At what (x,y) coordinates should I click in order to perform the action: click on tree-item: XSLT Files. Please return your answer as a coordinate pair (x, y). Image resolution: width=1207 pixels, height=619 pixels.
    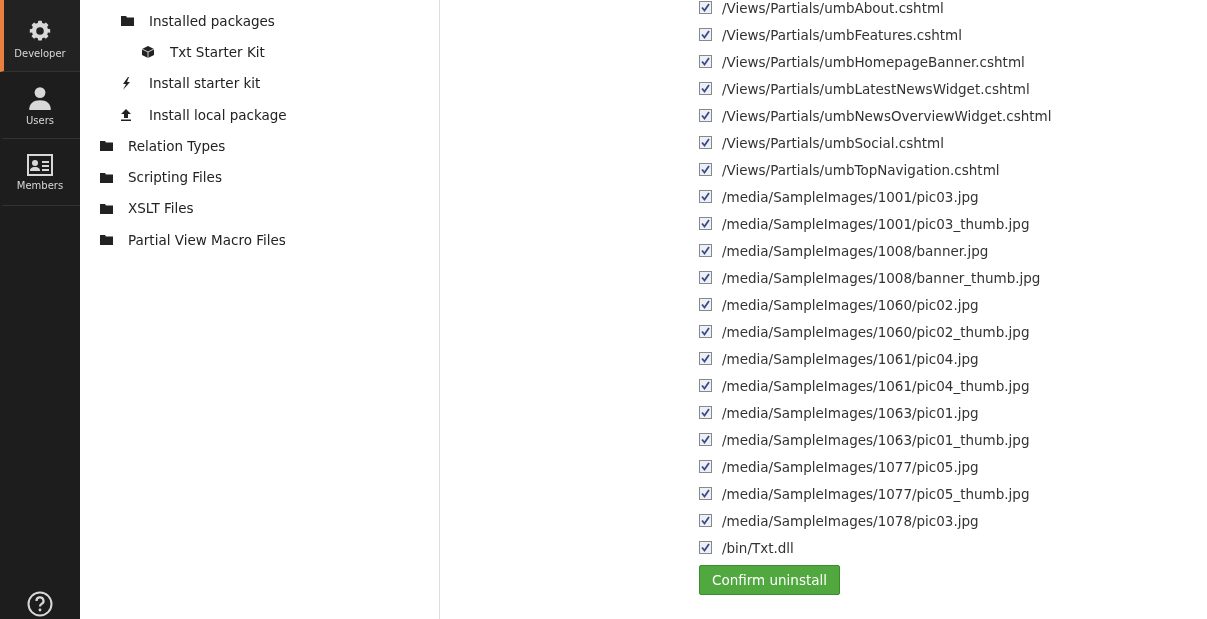
    Looking at the image, I should click on (259, 208).